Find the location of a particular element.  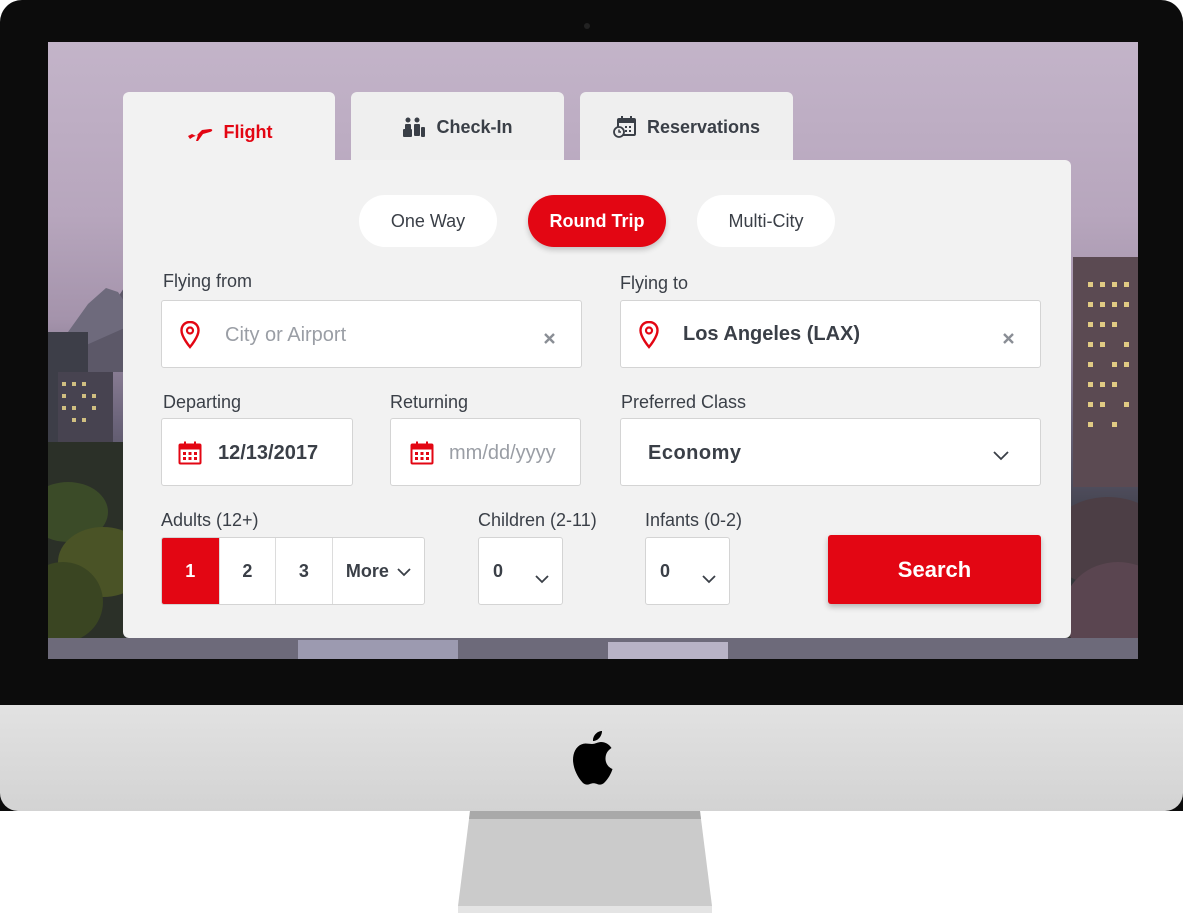

flying-to-input: Los Angeles (LAX) is located at coordinates (830, 334).